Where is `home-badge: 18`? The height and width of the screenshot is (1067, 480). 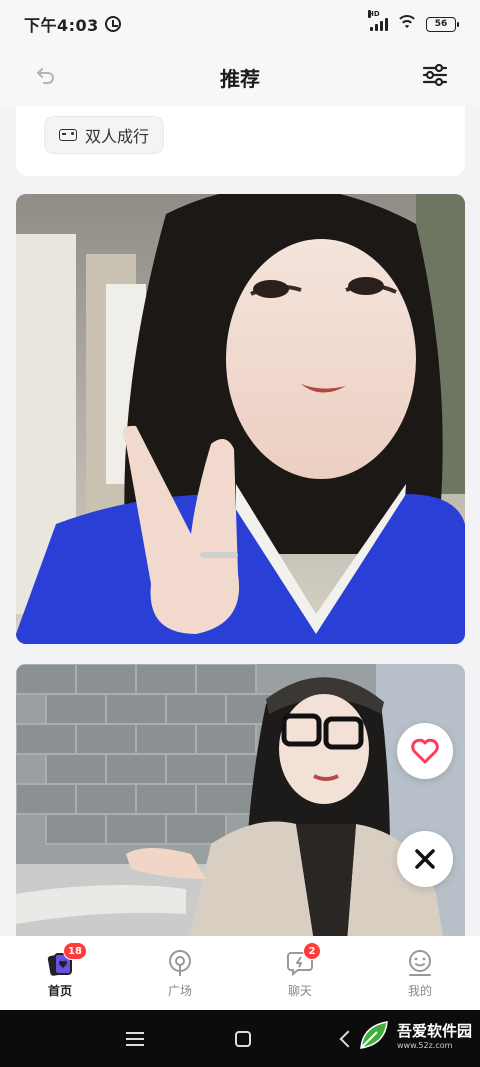 home-badge: 18 is located at coordinates (75, 951).